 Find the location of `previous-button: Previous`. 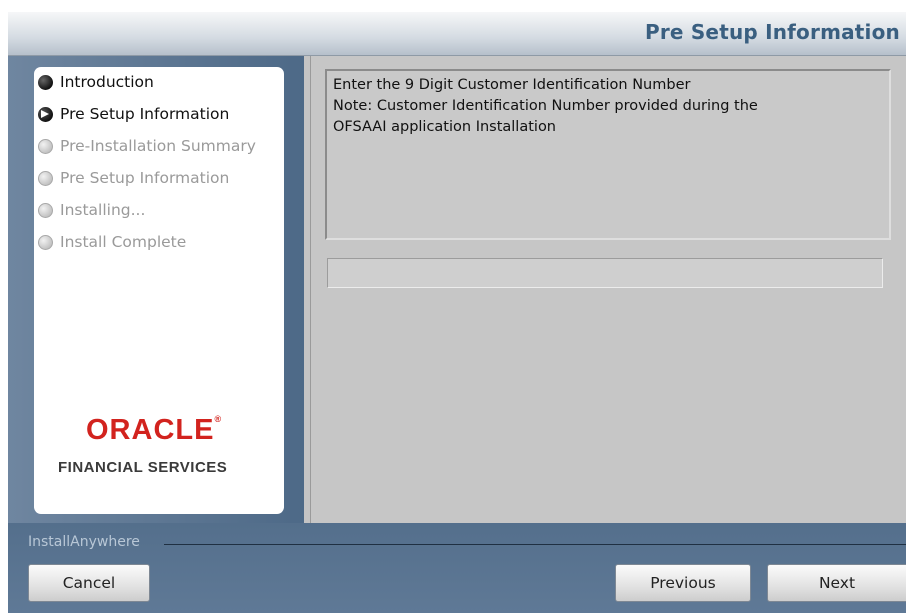

previous-button: Previous is located at coordinates (683, 583).